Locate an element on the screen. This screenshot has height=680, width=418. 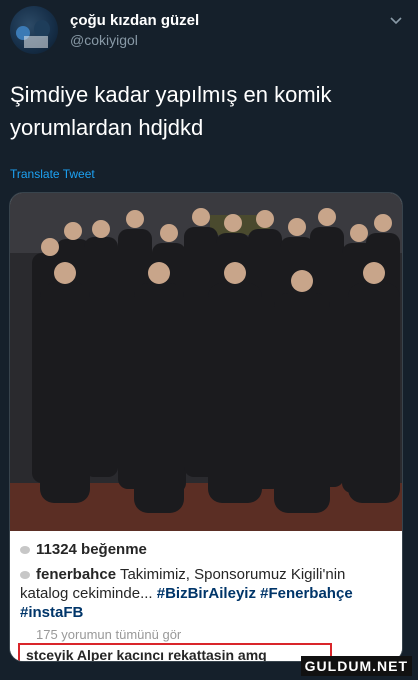
display-name: çoğu kızdan güzel is located at coordinates (134, 20).